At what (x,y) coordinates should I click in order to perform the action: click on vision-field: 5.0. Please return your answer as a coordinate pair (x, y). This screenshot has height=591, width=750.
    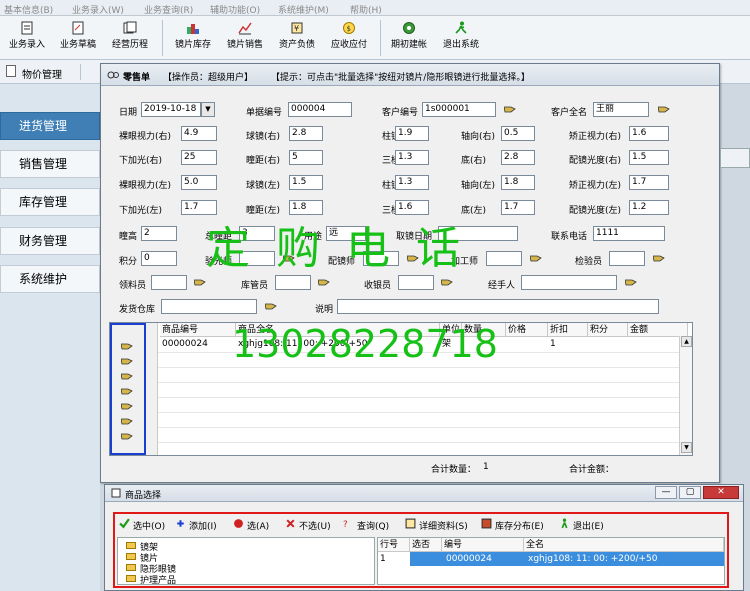
    Looking at the image, I should click on (199, 182).